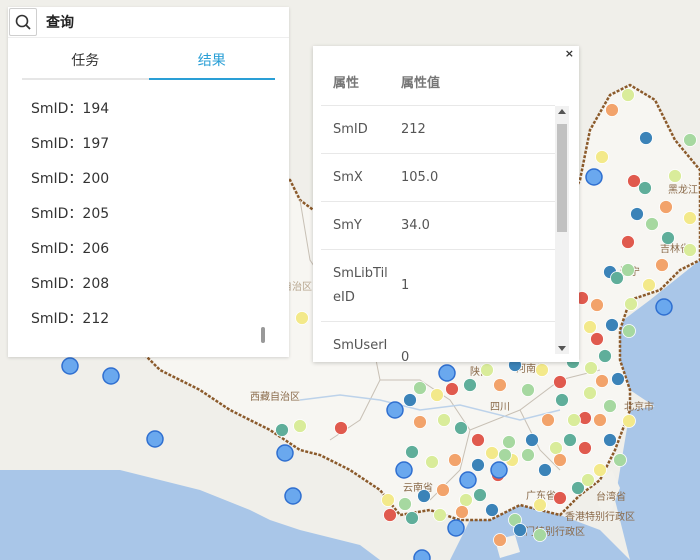 The image size is (700, 560). What do you see at coordinates (562, 111) in the screenshot?
I see `scroll-up-icon` at bounding box center [562, 111].